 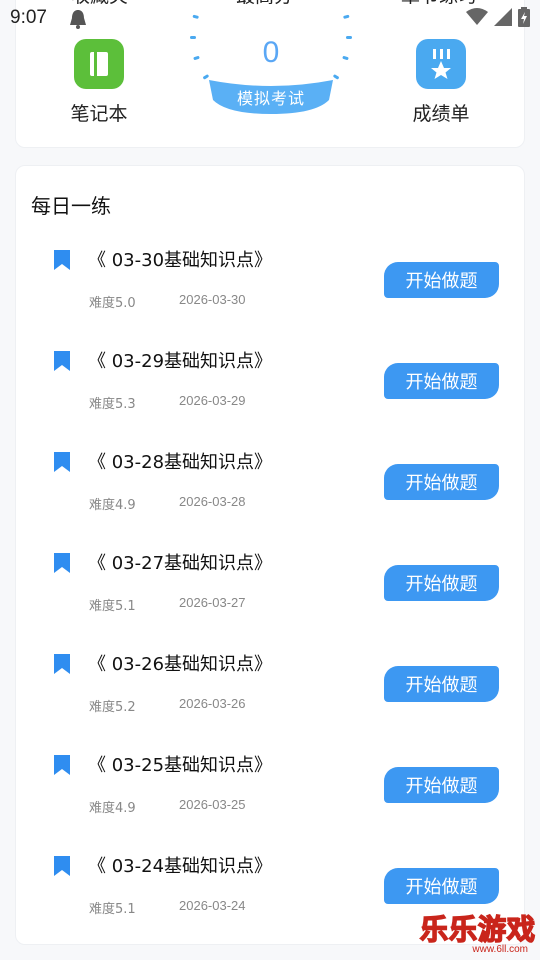 I want to click on mock-exam-label: 模拟考试, so click(x=270, y=98).